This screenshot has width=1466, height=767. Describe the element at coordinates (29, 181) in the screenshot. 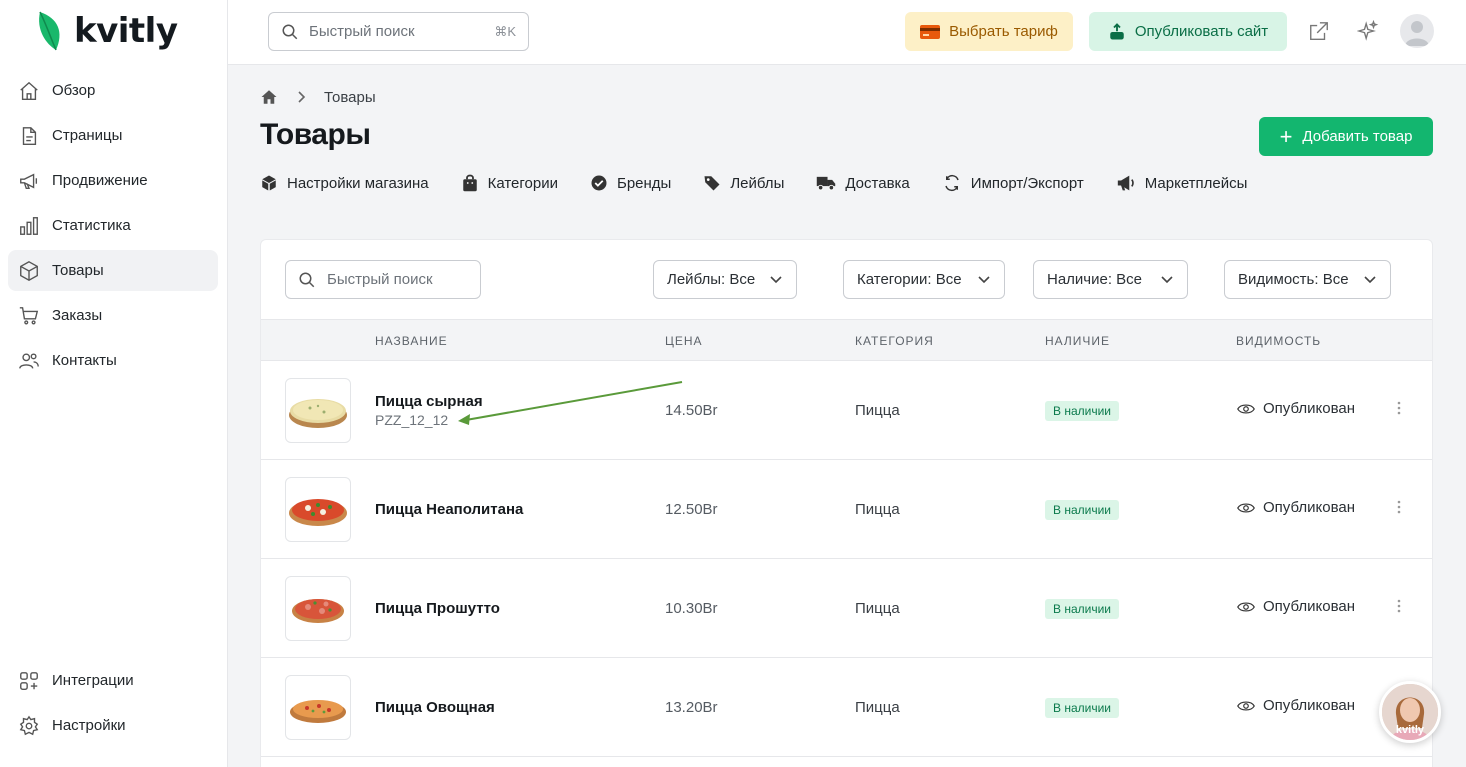

I see `megaphone-icon` at that location.